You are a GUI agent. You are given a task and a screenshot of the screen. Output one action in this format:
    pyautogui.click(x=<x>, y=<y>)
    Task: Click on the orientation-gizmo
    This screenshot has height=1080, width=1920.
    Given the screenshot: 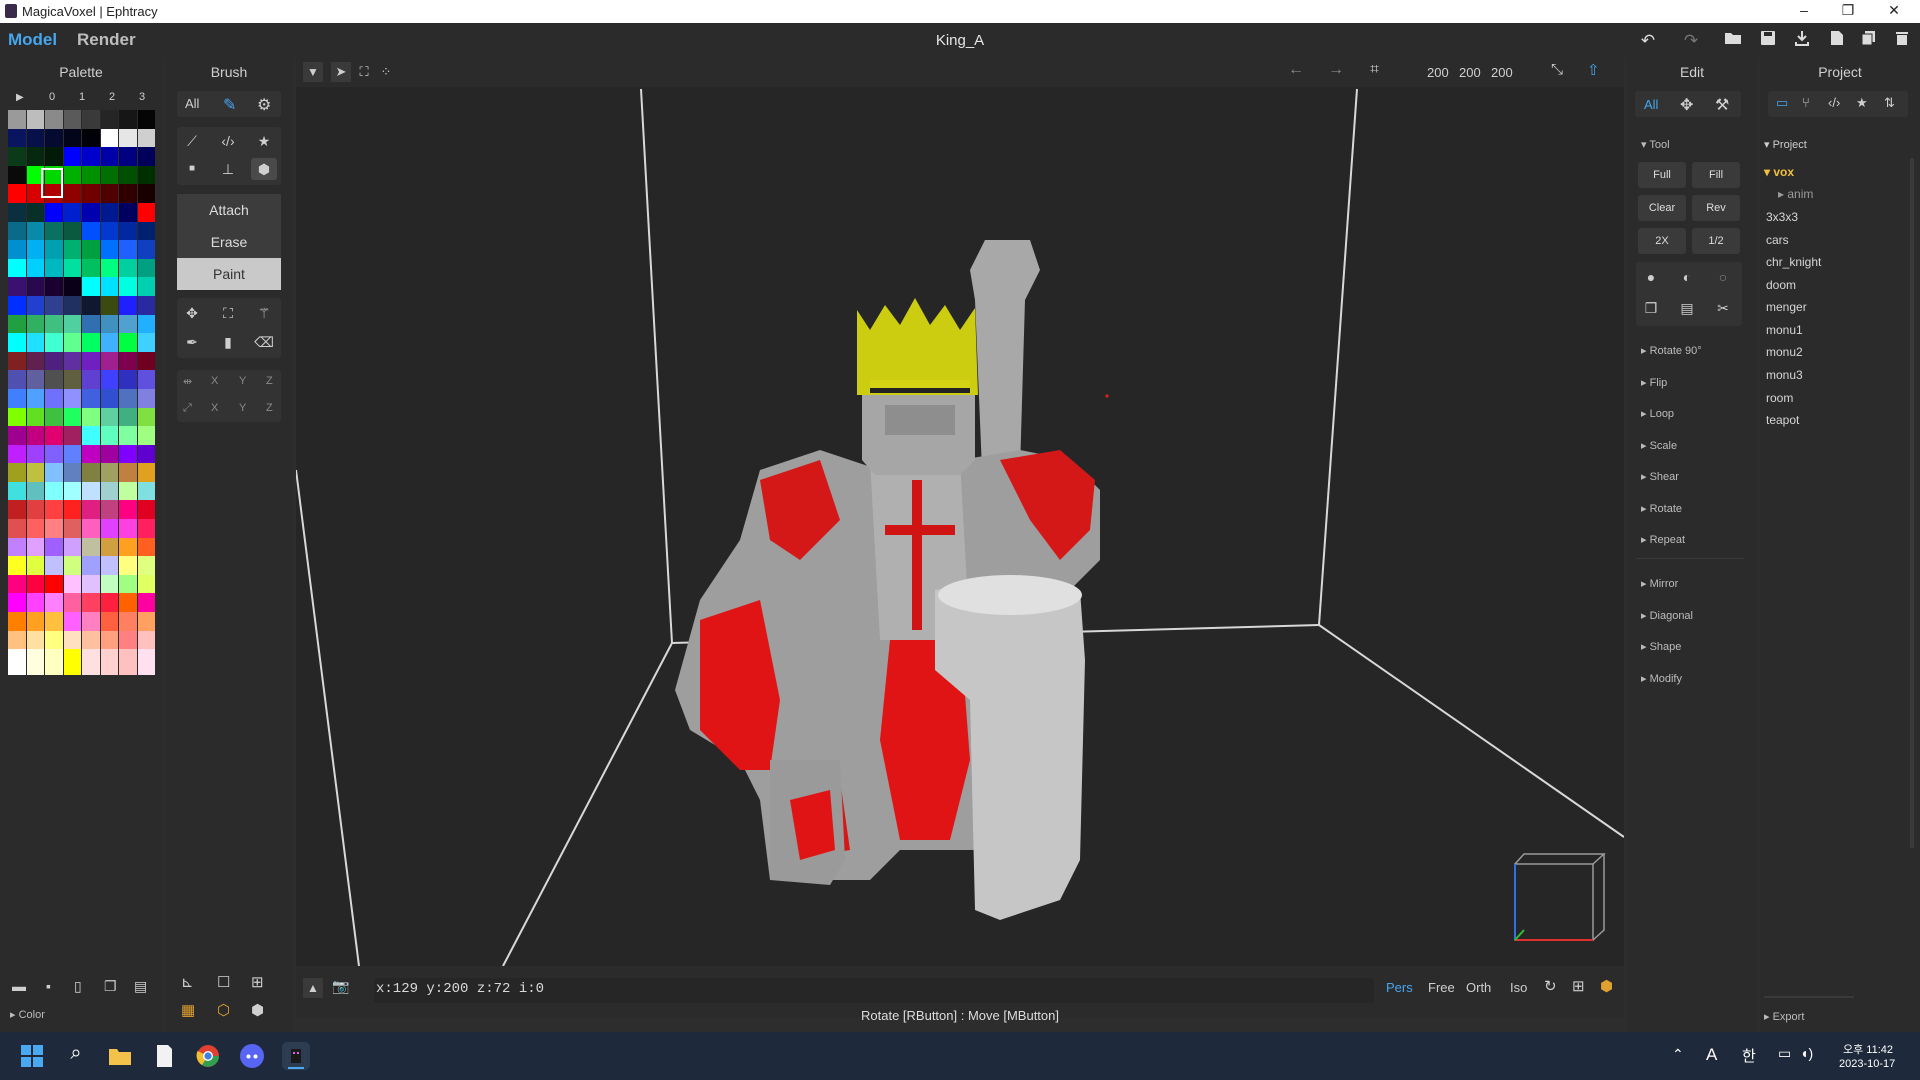 What is the action you would take?
    pyautogui.click(x=1560, y=897)
    